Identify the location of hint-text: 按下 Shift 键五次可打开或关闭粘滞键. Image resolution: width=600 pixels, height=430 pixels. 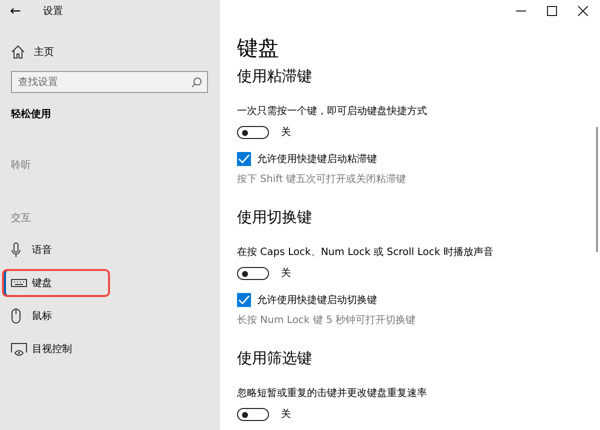
(322, 179).